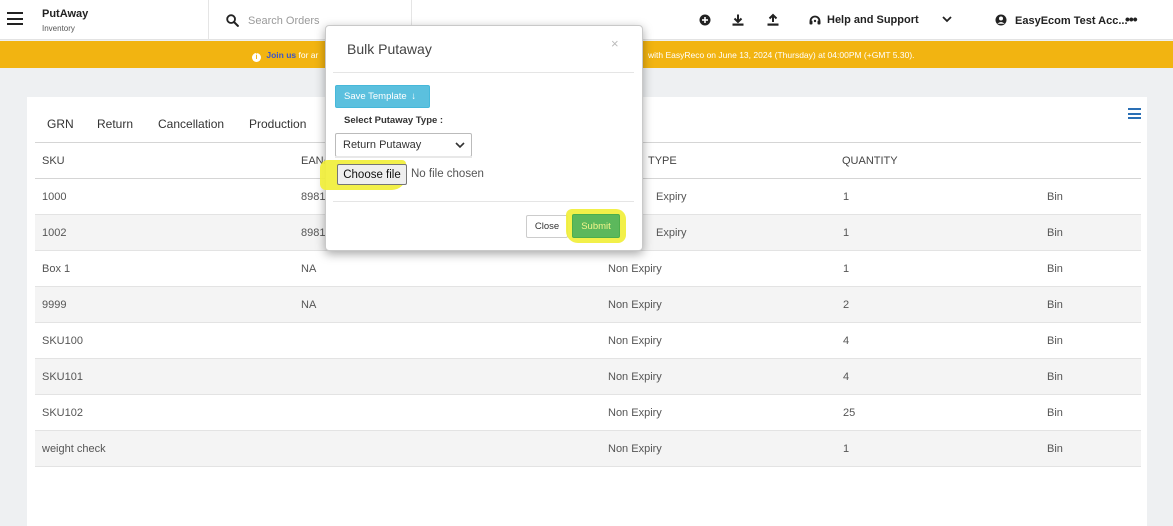 This screenshot has width=1173, height=526. What do you see at coordinates (1001, 20) in the screenshot?
I see `user-circle-icon` at bounding box center [1001, 20].